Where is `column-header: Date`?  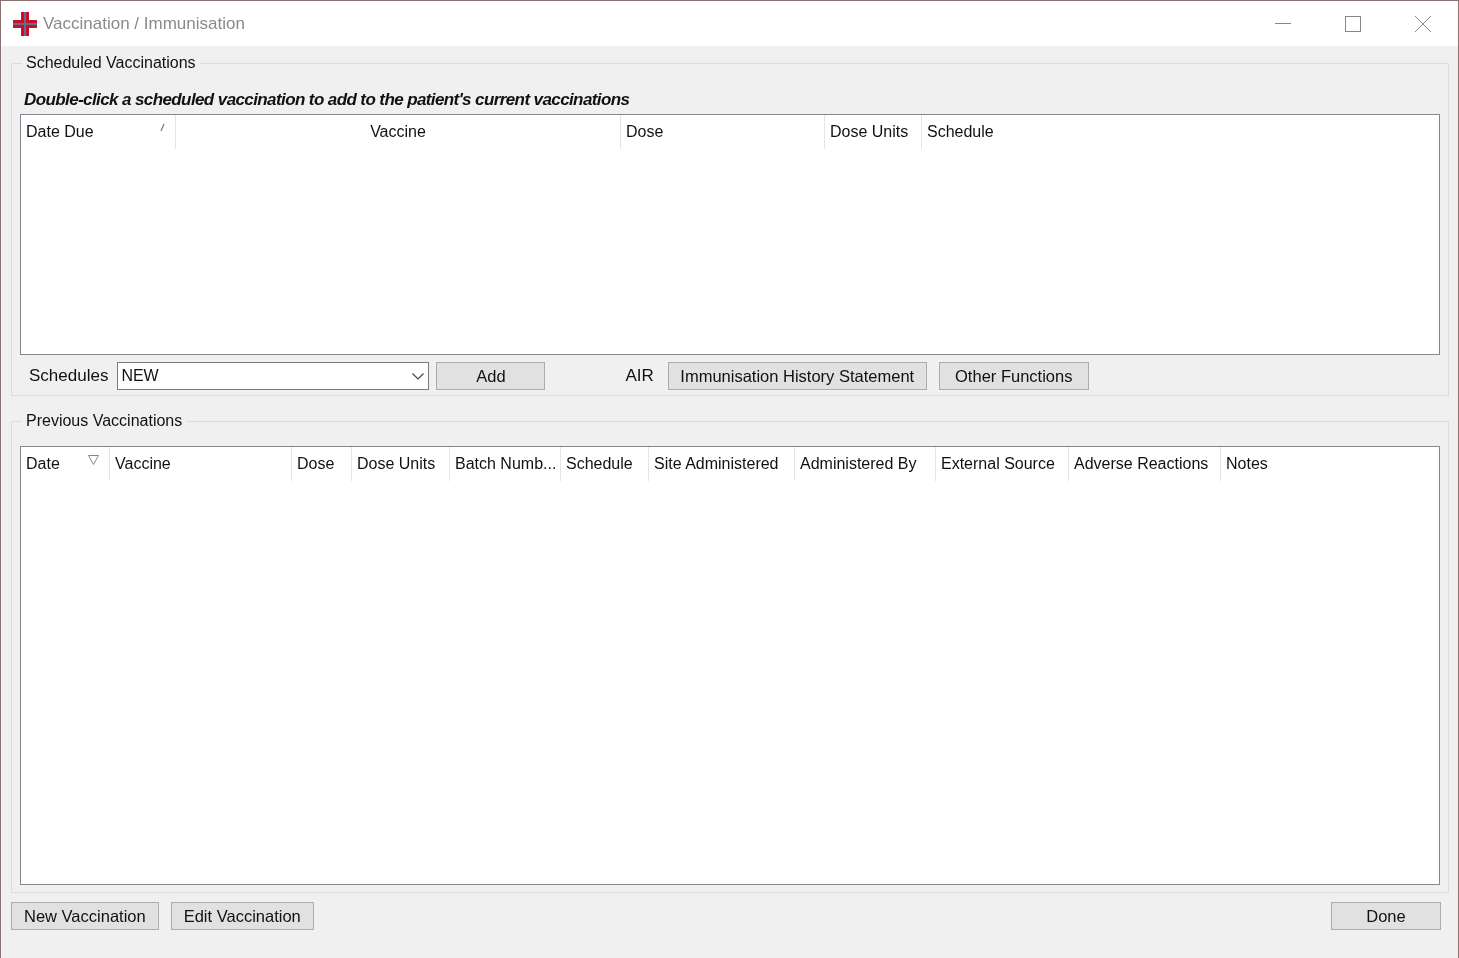
column-header: Date is located at coordinates (65, 464).